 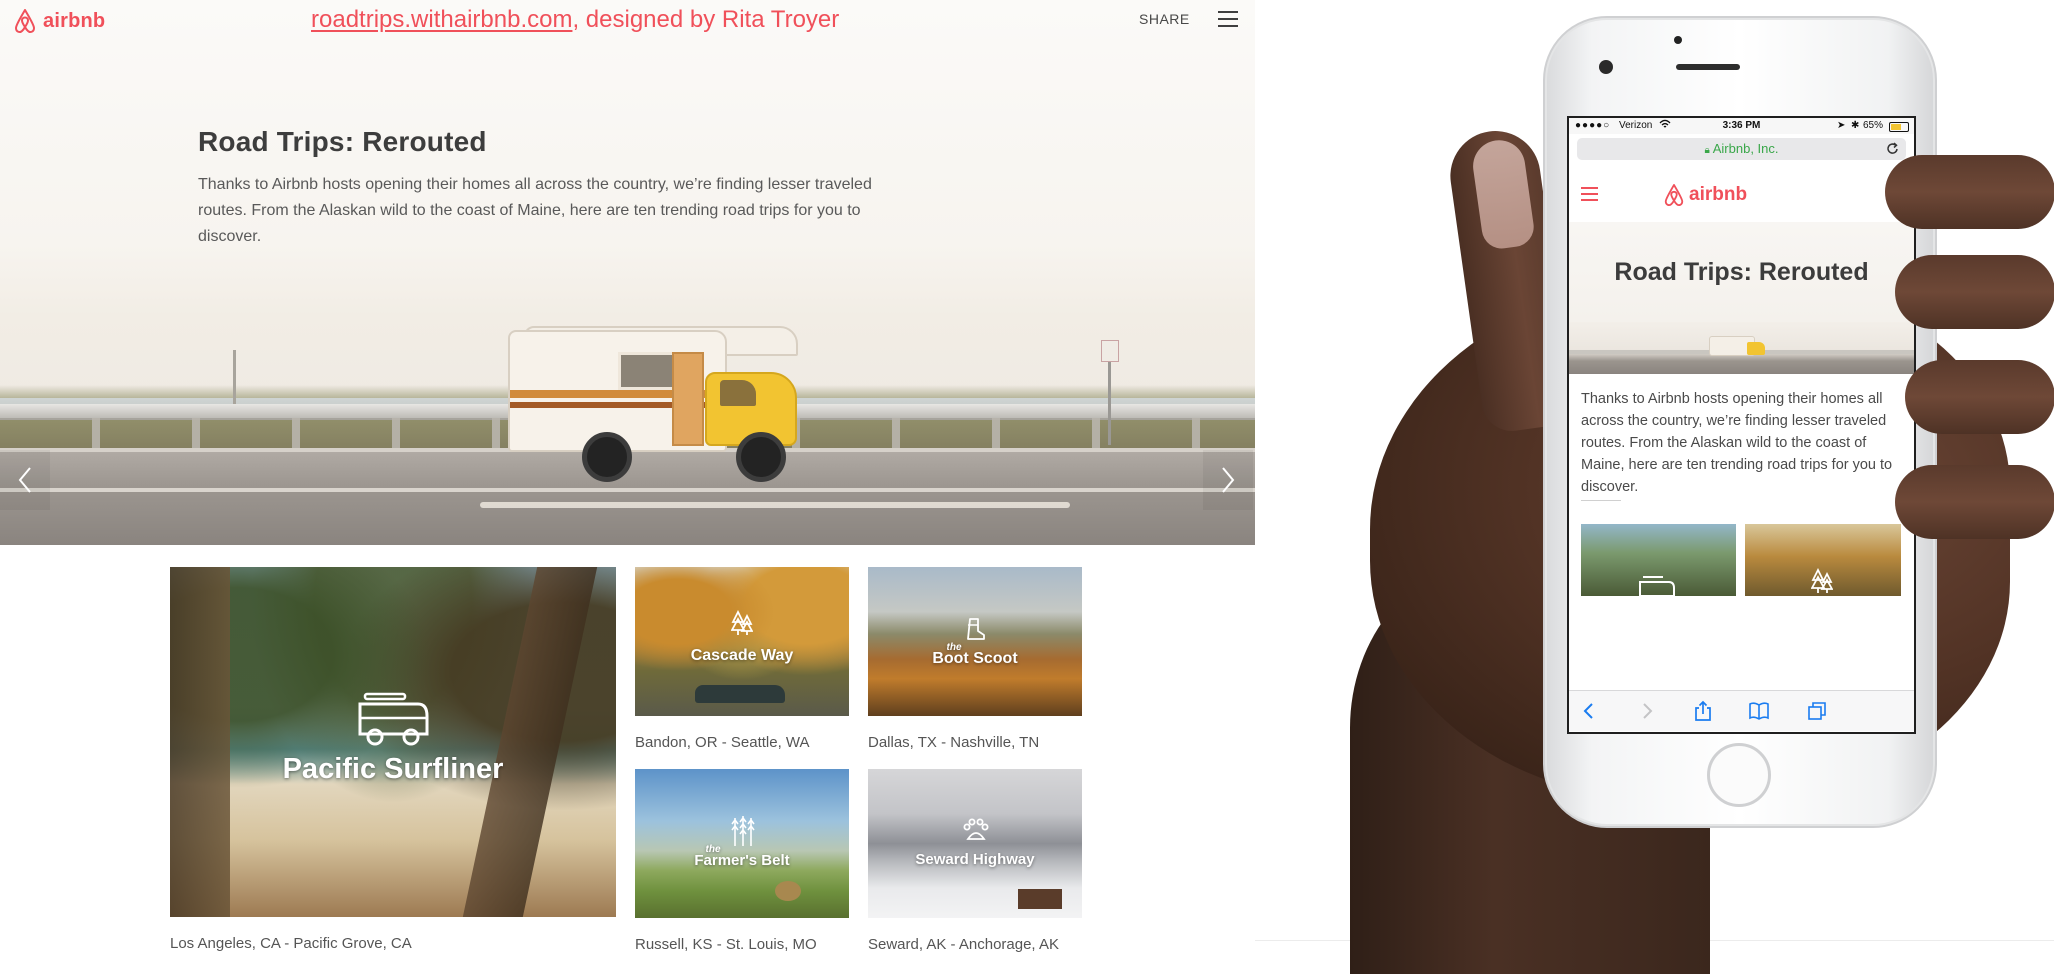 I want to click on mobile-site-header: airbnb, so click(x=1741, y=195).